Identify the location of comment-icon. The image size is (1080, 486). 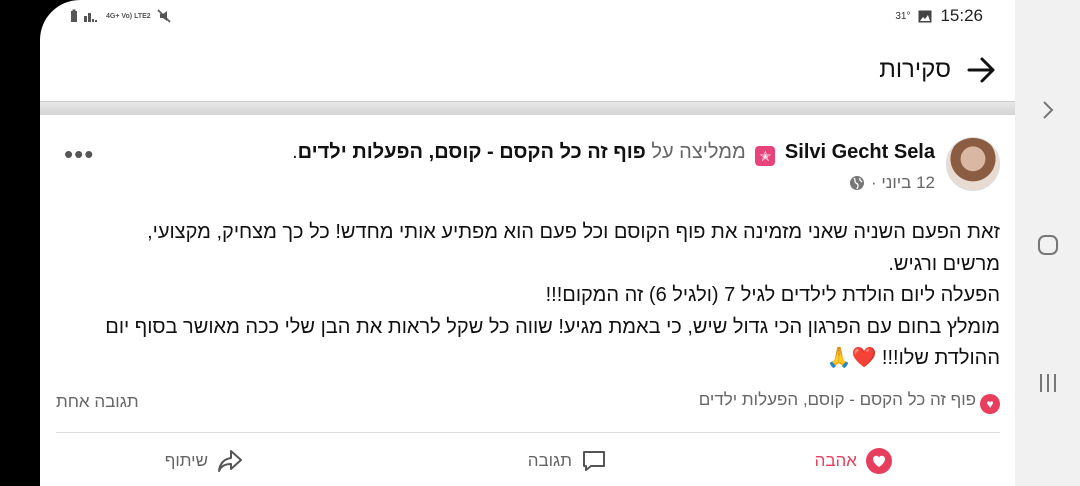
(594, 461).